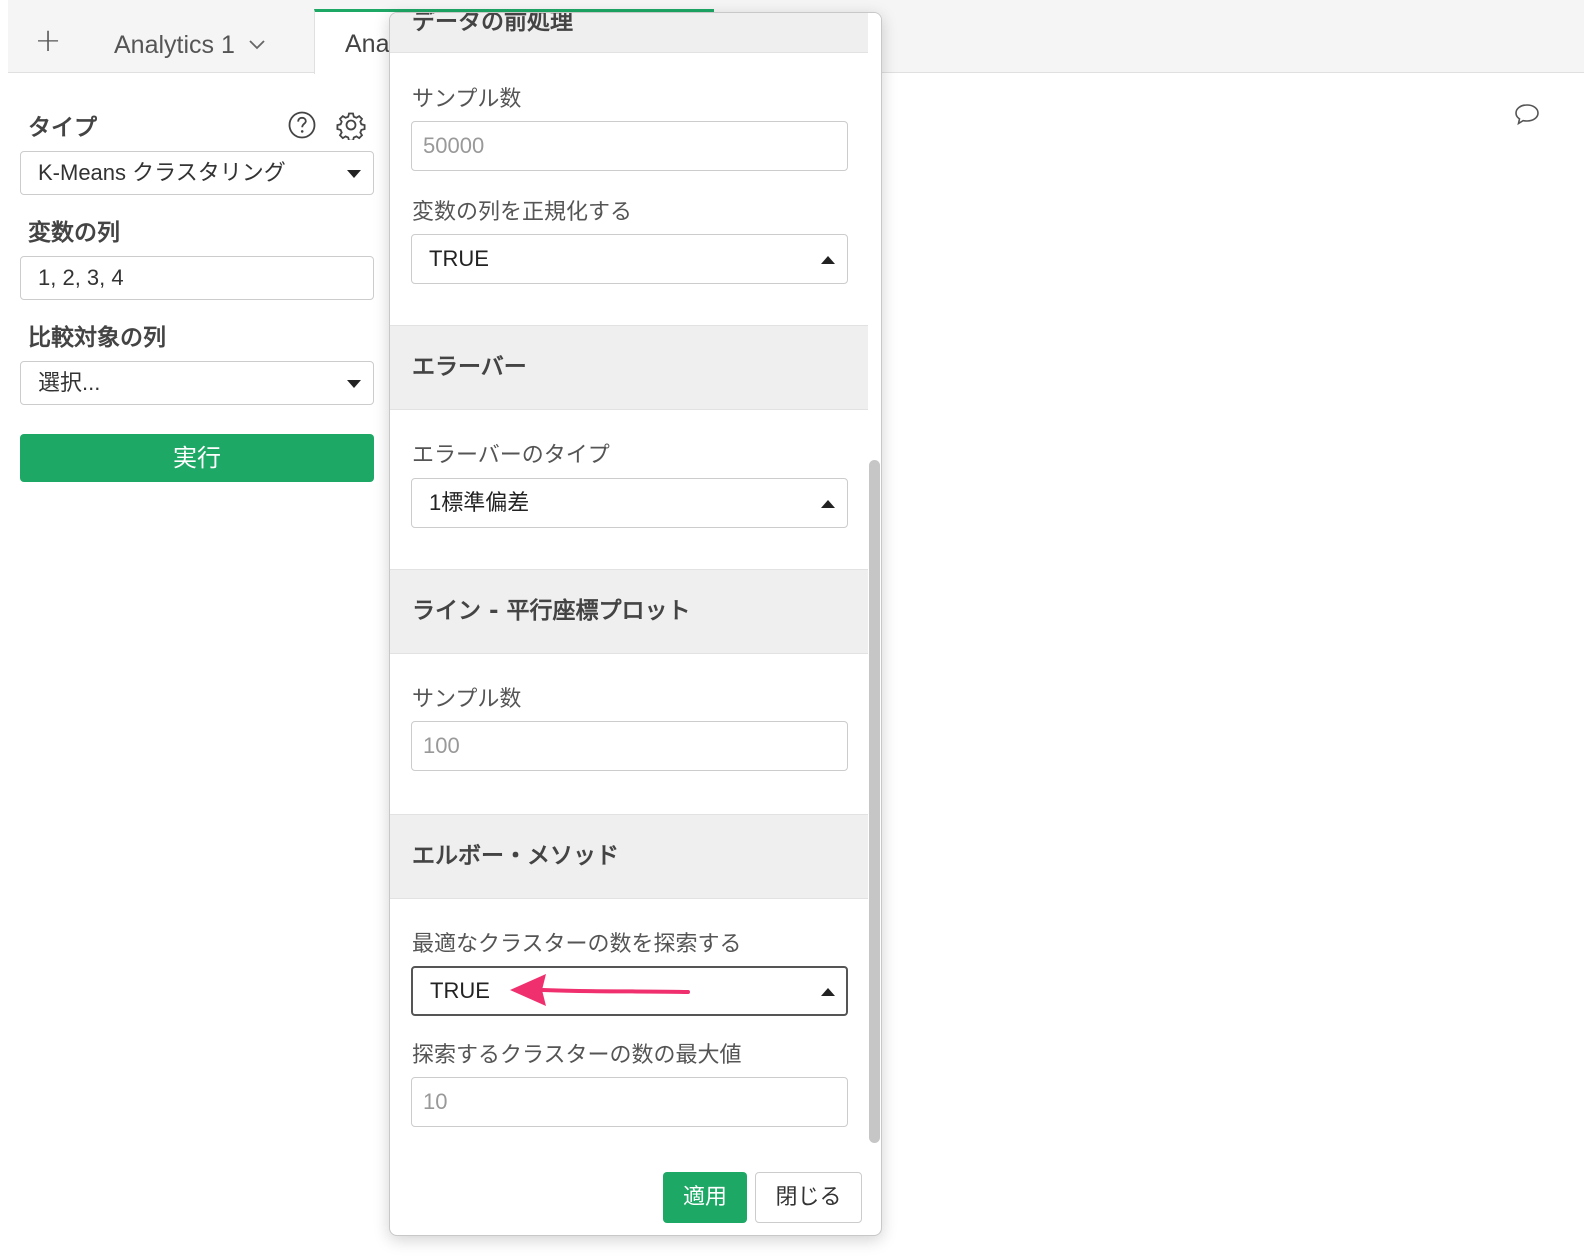 This screenshot has width=1584, height=1260. I want to click on type-select: K-Means クラスタリング, so click(197, 173).